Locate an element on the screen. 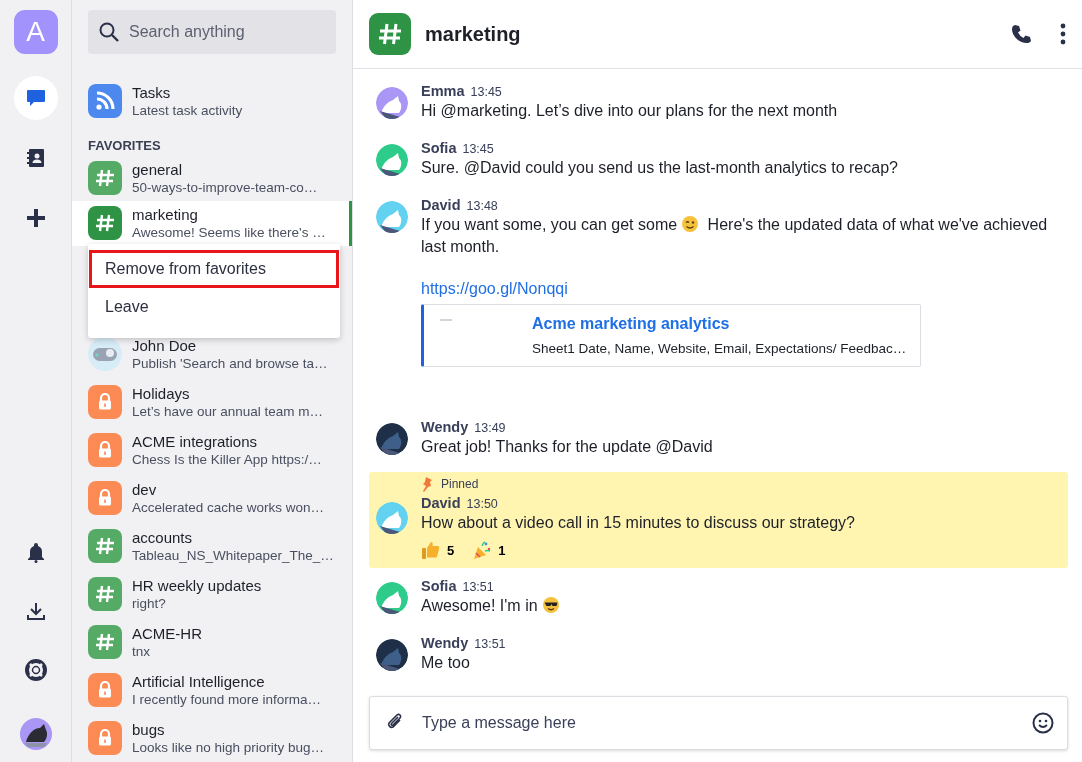 The image size is (1082, 762). smiley-icon is located at coordinates (1043, 723).